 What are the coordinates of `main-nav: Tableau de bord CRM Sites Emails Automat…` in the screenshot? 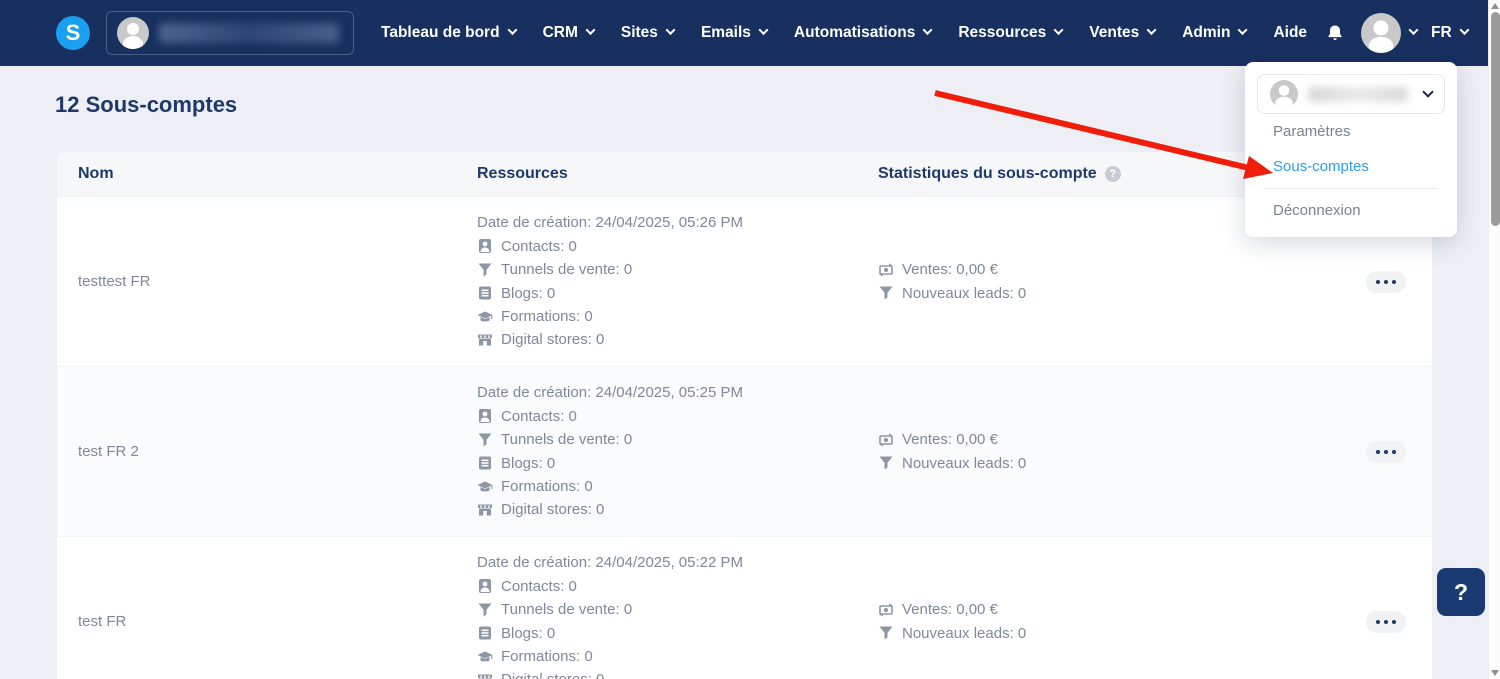 It's located at (912, 33).